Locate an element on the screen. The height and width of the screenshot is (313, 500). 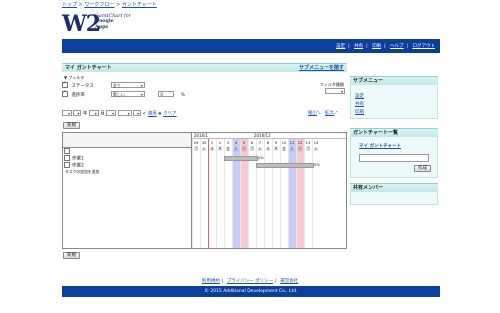
from-day-select is located at coordinates (93, 113).